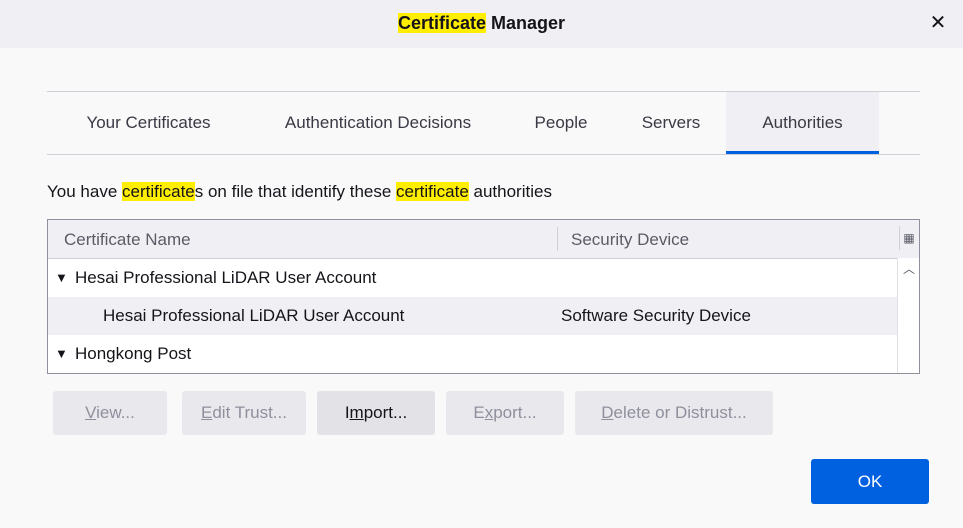  What do you see at coordinates (356, 412) in the screenshot?
I see `btn-accesskey: m` at bounding box center [356, 412].